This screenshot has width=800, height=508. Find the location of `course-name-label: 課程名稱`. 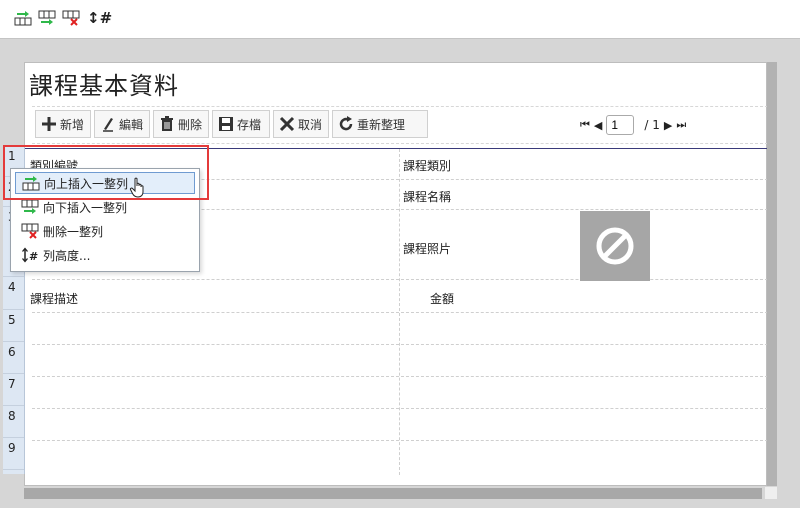

course-name-label: 課程名稱 is located at coordinates (427, 197).